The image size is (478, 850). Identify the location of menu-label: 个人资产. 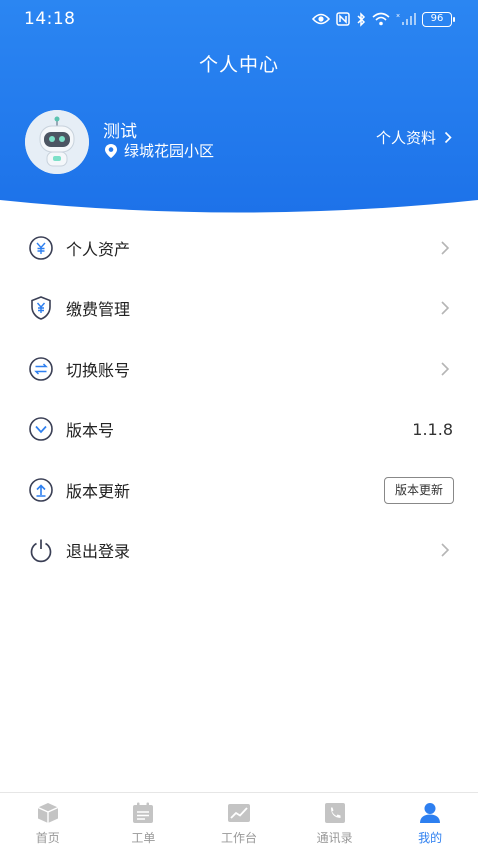
(98, 249).